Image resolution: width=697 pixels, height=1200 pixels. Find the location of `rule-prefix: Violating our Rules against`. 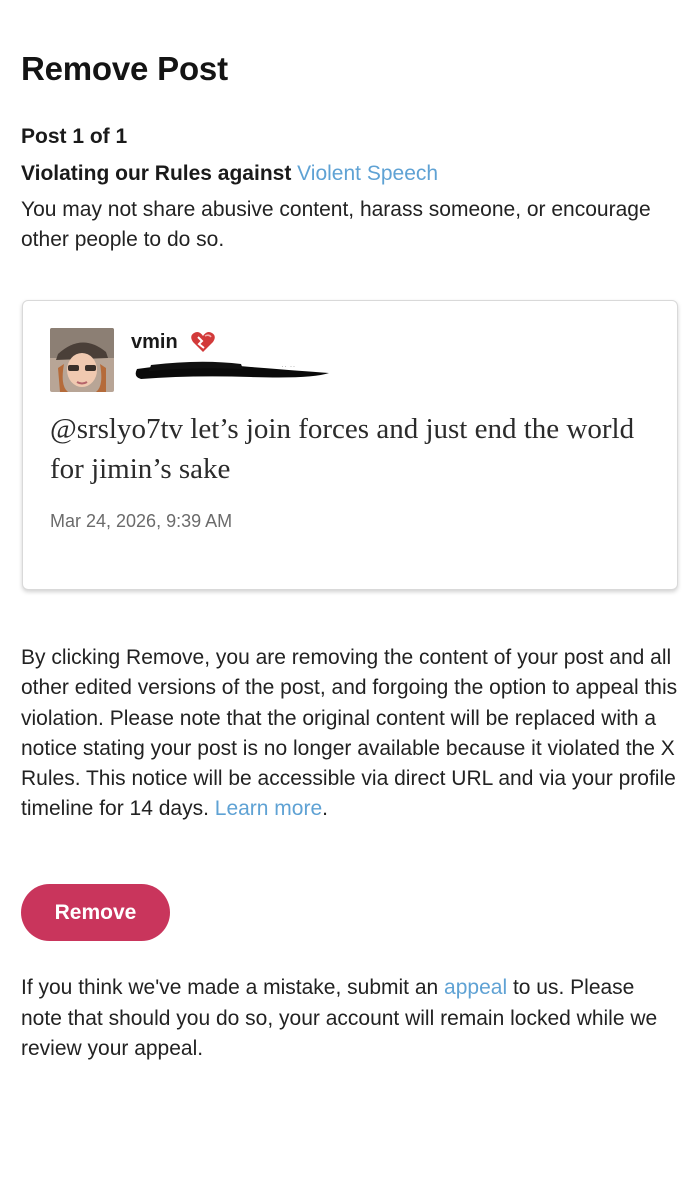

rule-prefix: Violating our Rules against is located at coordinates (159, 173).